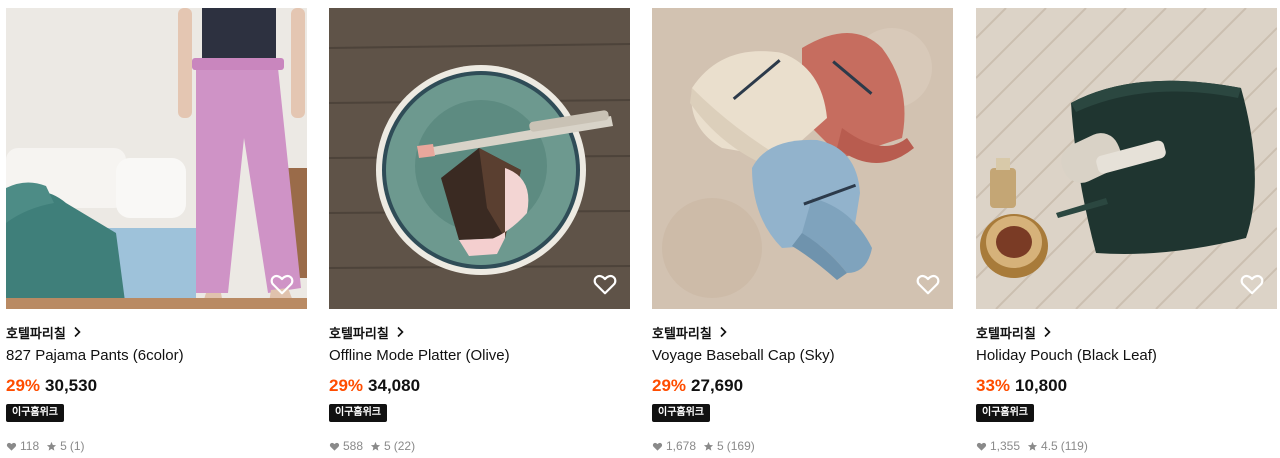 The width and height of the screenshot is (1280, 458). Describe the element at coordinates (71, 385) in the screenshot. I see `sale-price: 30,530` at that location.